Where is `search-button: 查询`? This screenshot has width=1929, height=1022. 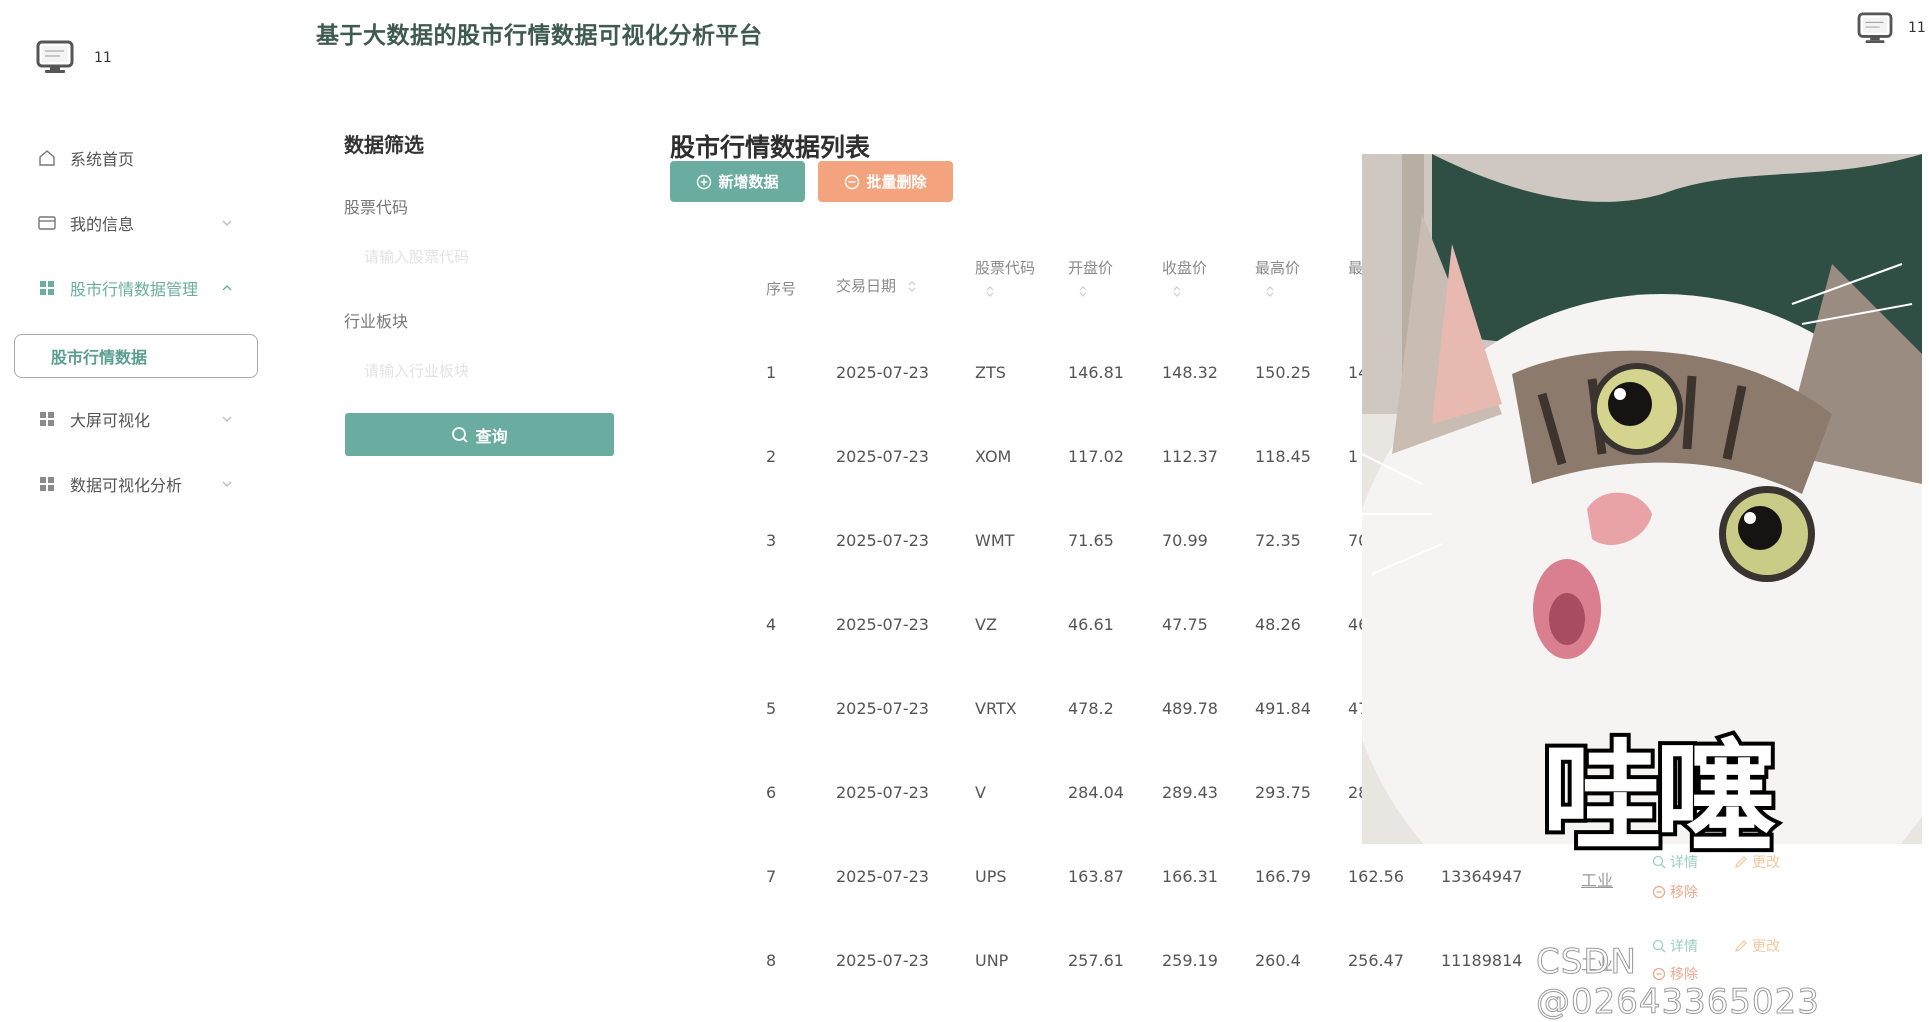 search-button: 查询 is located at coordinates (479, 434).